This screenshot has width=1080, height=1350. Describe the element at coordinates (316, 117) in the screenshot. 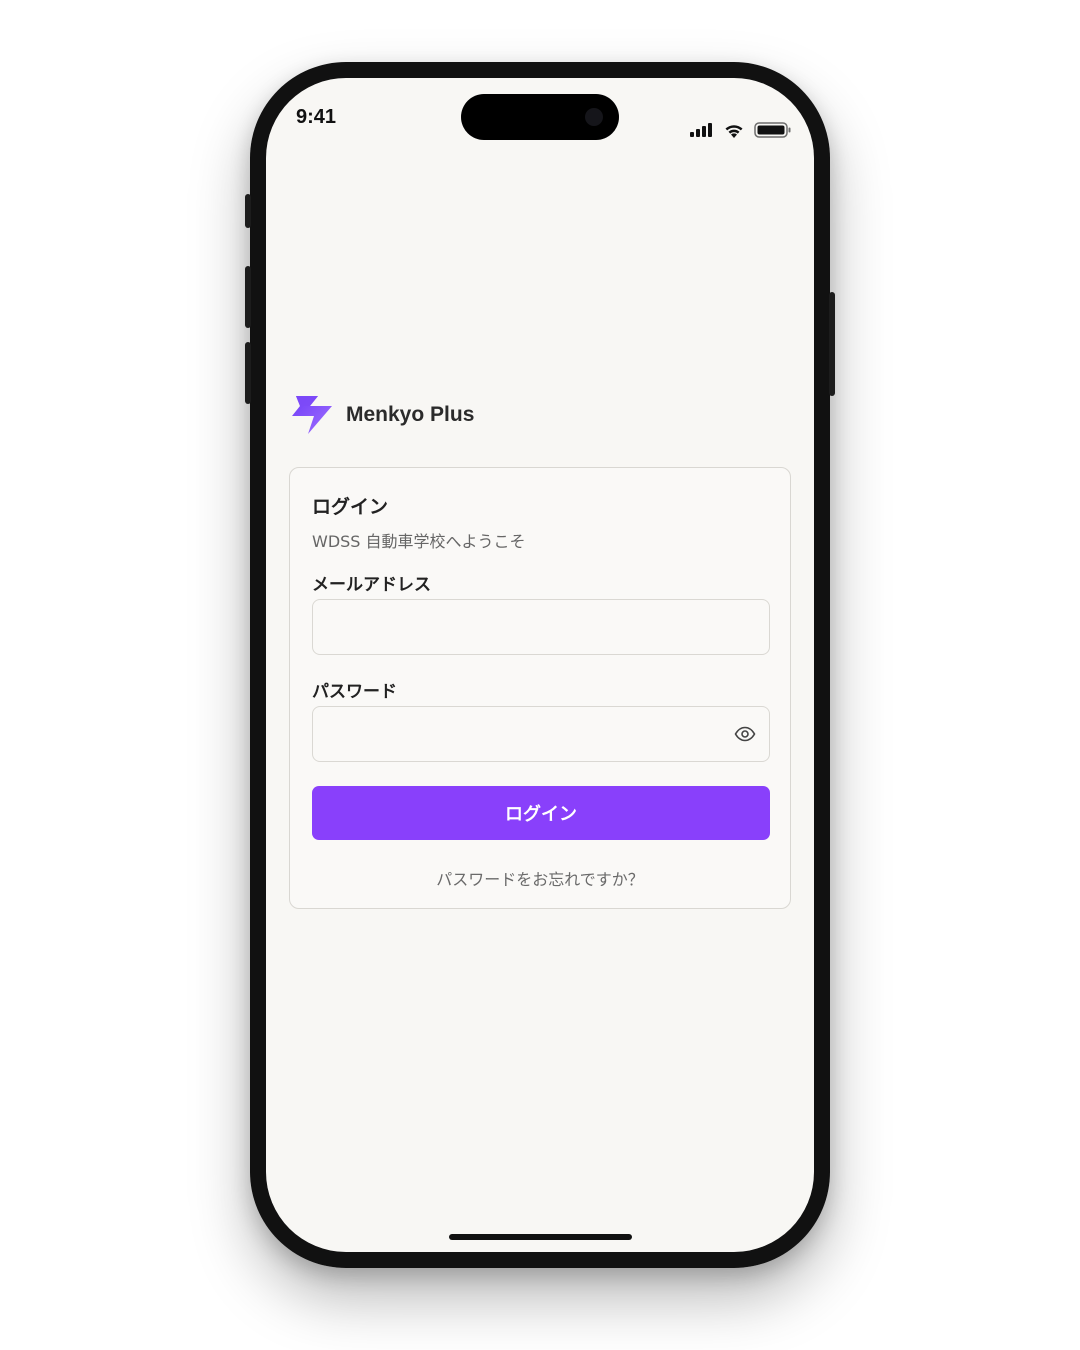

I see `status-time: 9:41` at that location.